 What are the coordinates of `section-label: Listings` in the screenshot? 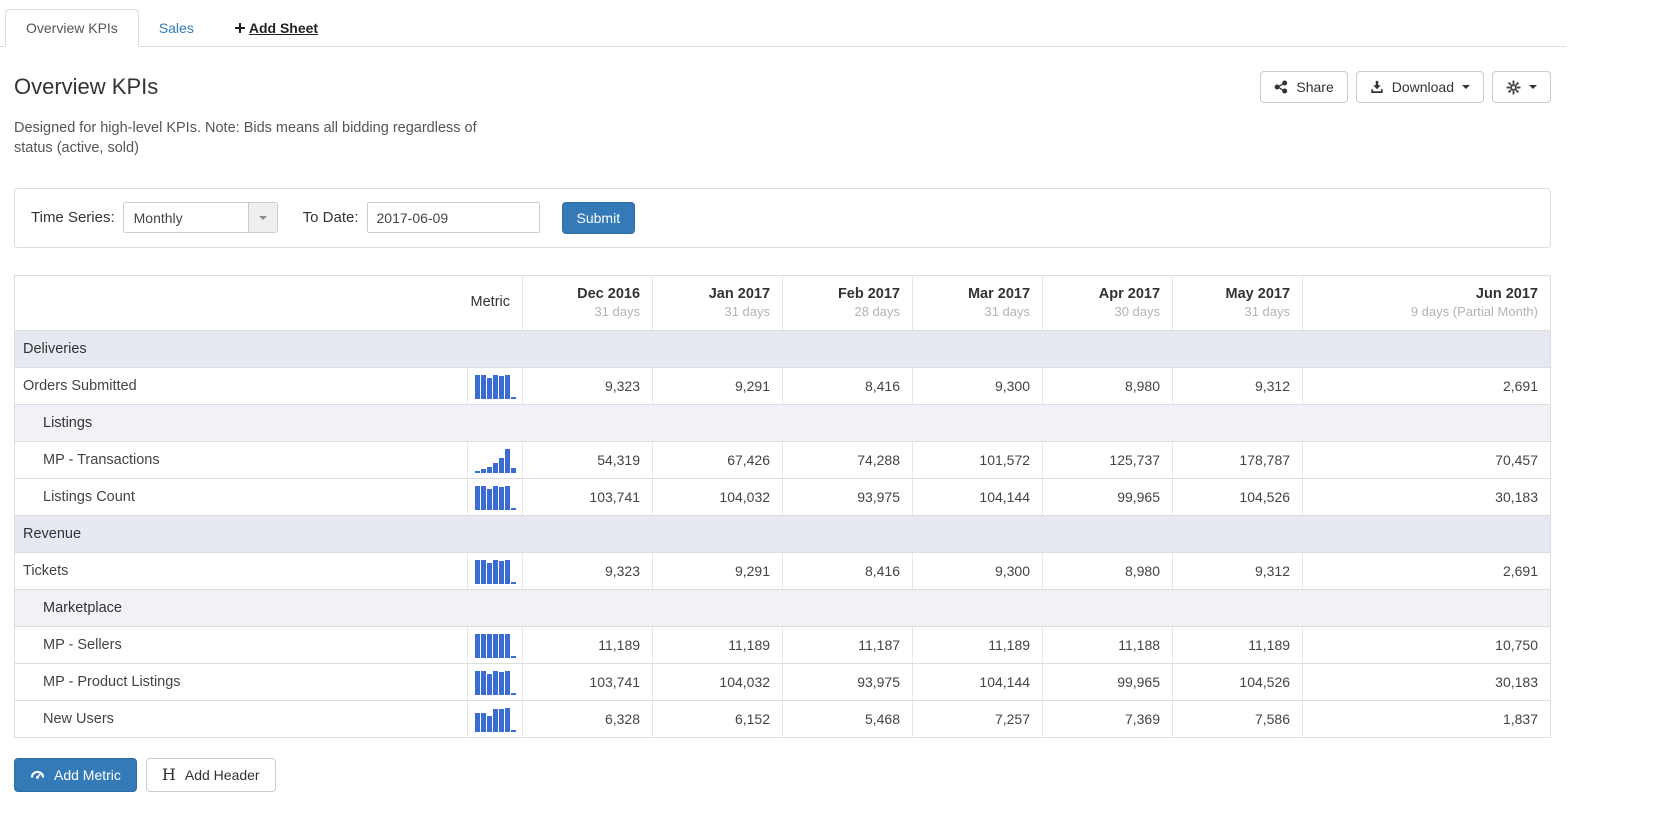 It's located at (782, 423).